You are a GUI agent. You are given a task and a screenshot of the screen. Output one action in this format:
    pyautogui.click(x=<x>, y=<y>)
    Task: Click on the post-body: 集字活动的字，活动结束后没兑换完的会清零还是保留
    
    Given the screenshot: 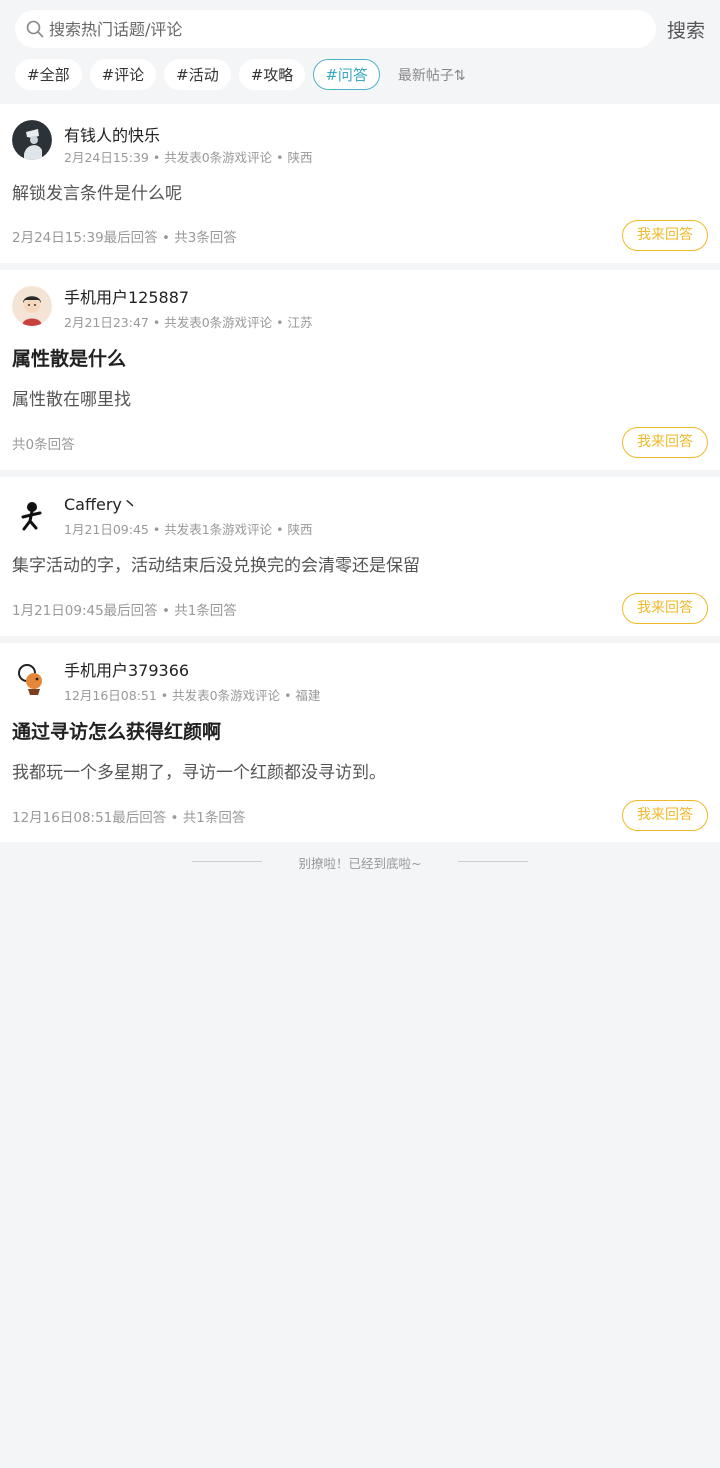 What is the action you would take?
    pyautogui.click(x=216, y=566)
    